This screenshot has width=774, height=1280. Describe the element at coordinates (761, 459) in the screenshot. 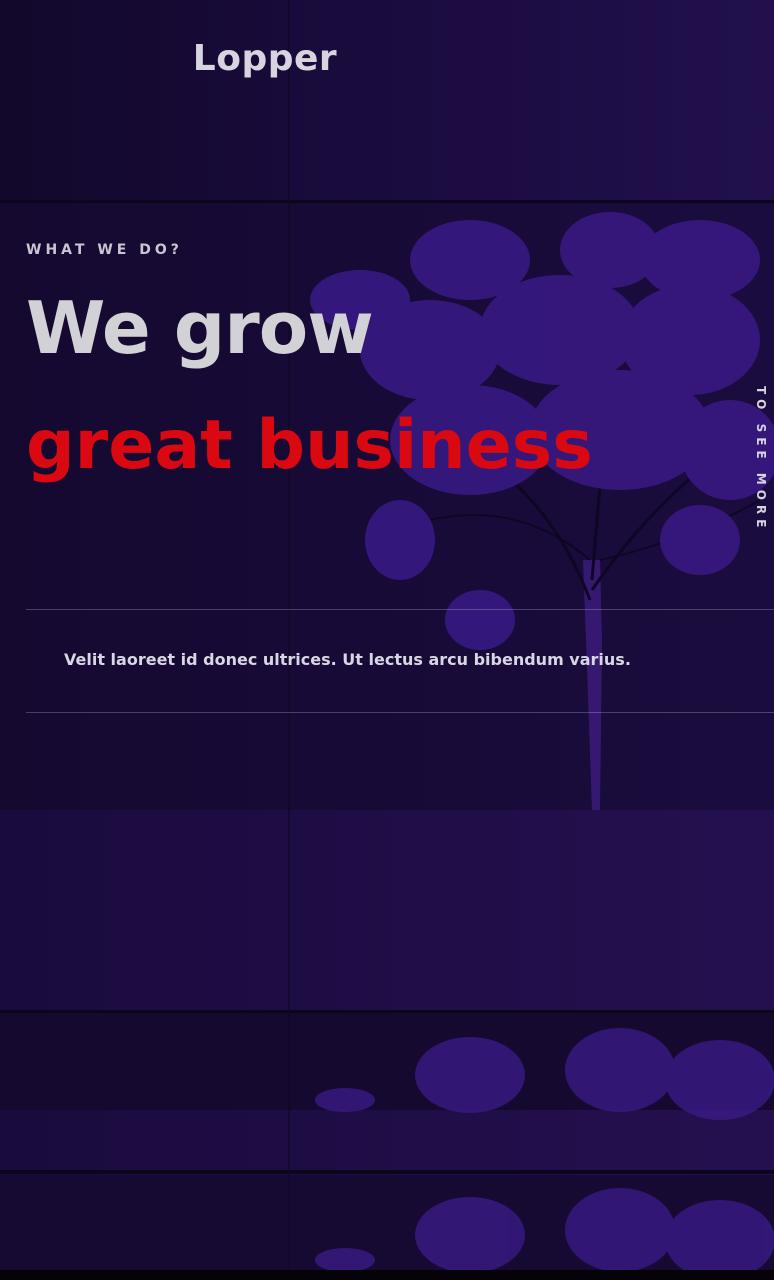

I see `scroll-hint: TO SEE MORE` at that location.